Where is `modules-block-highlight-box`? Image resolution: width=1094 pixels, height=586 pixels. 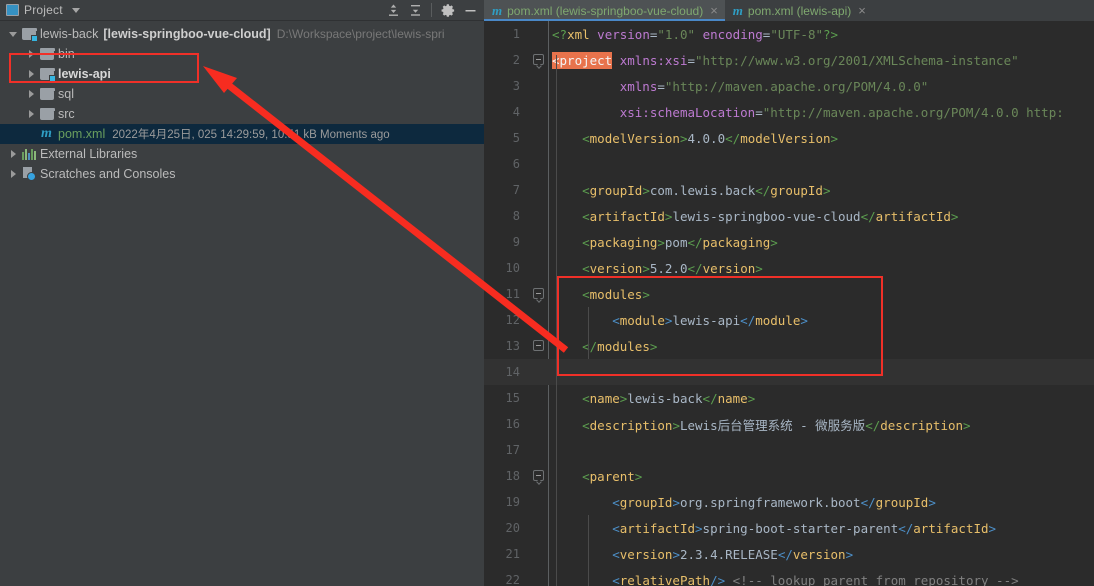 modules-block-highlight-box is located at coordinates (720, 326).